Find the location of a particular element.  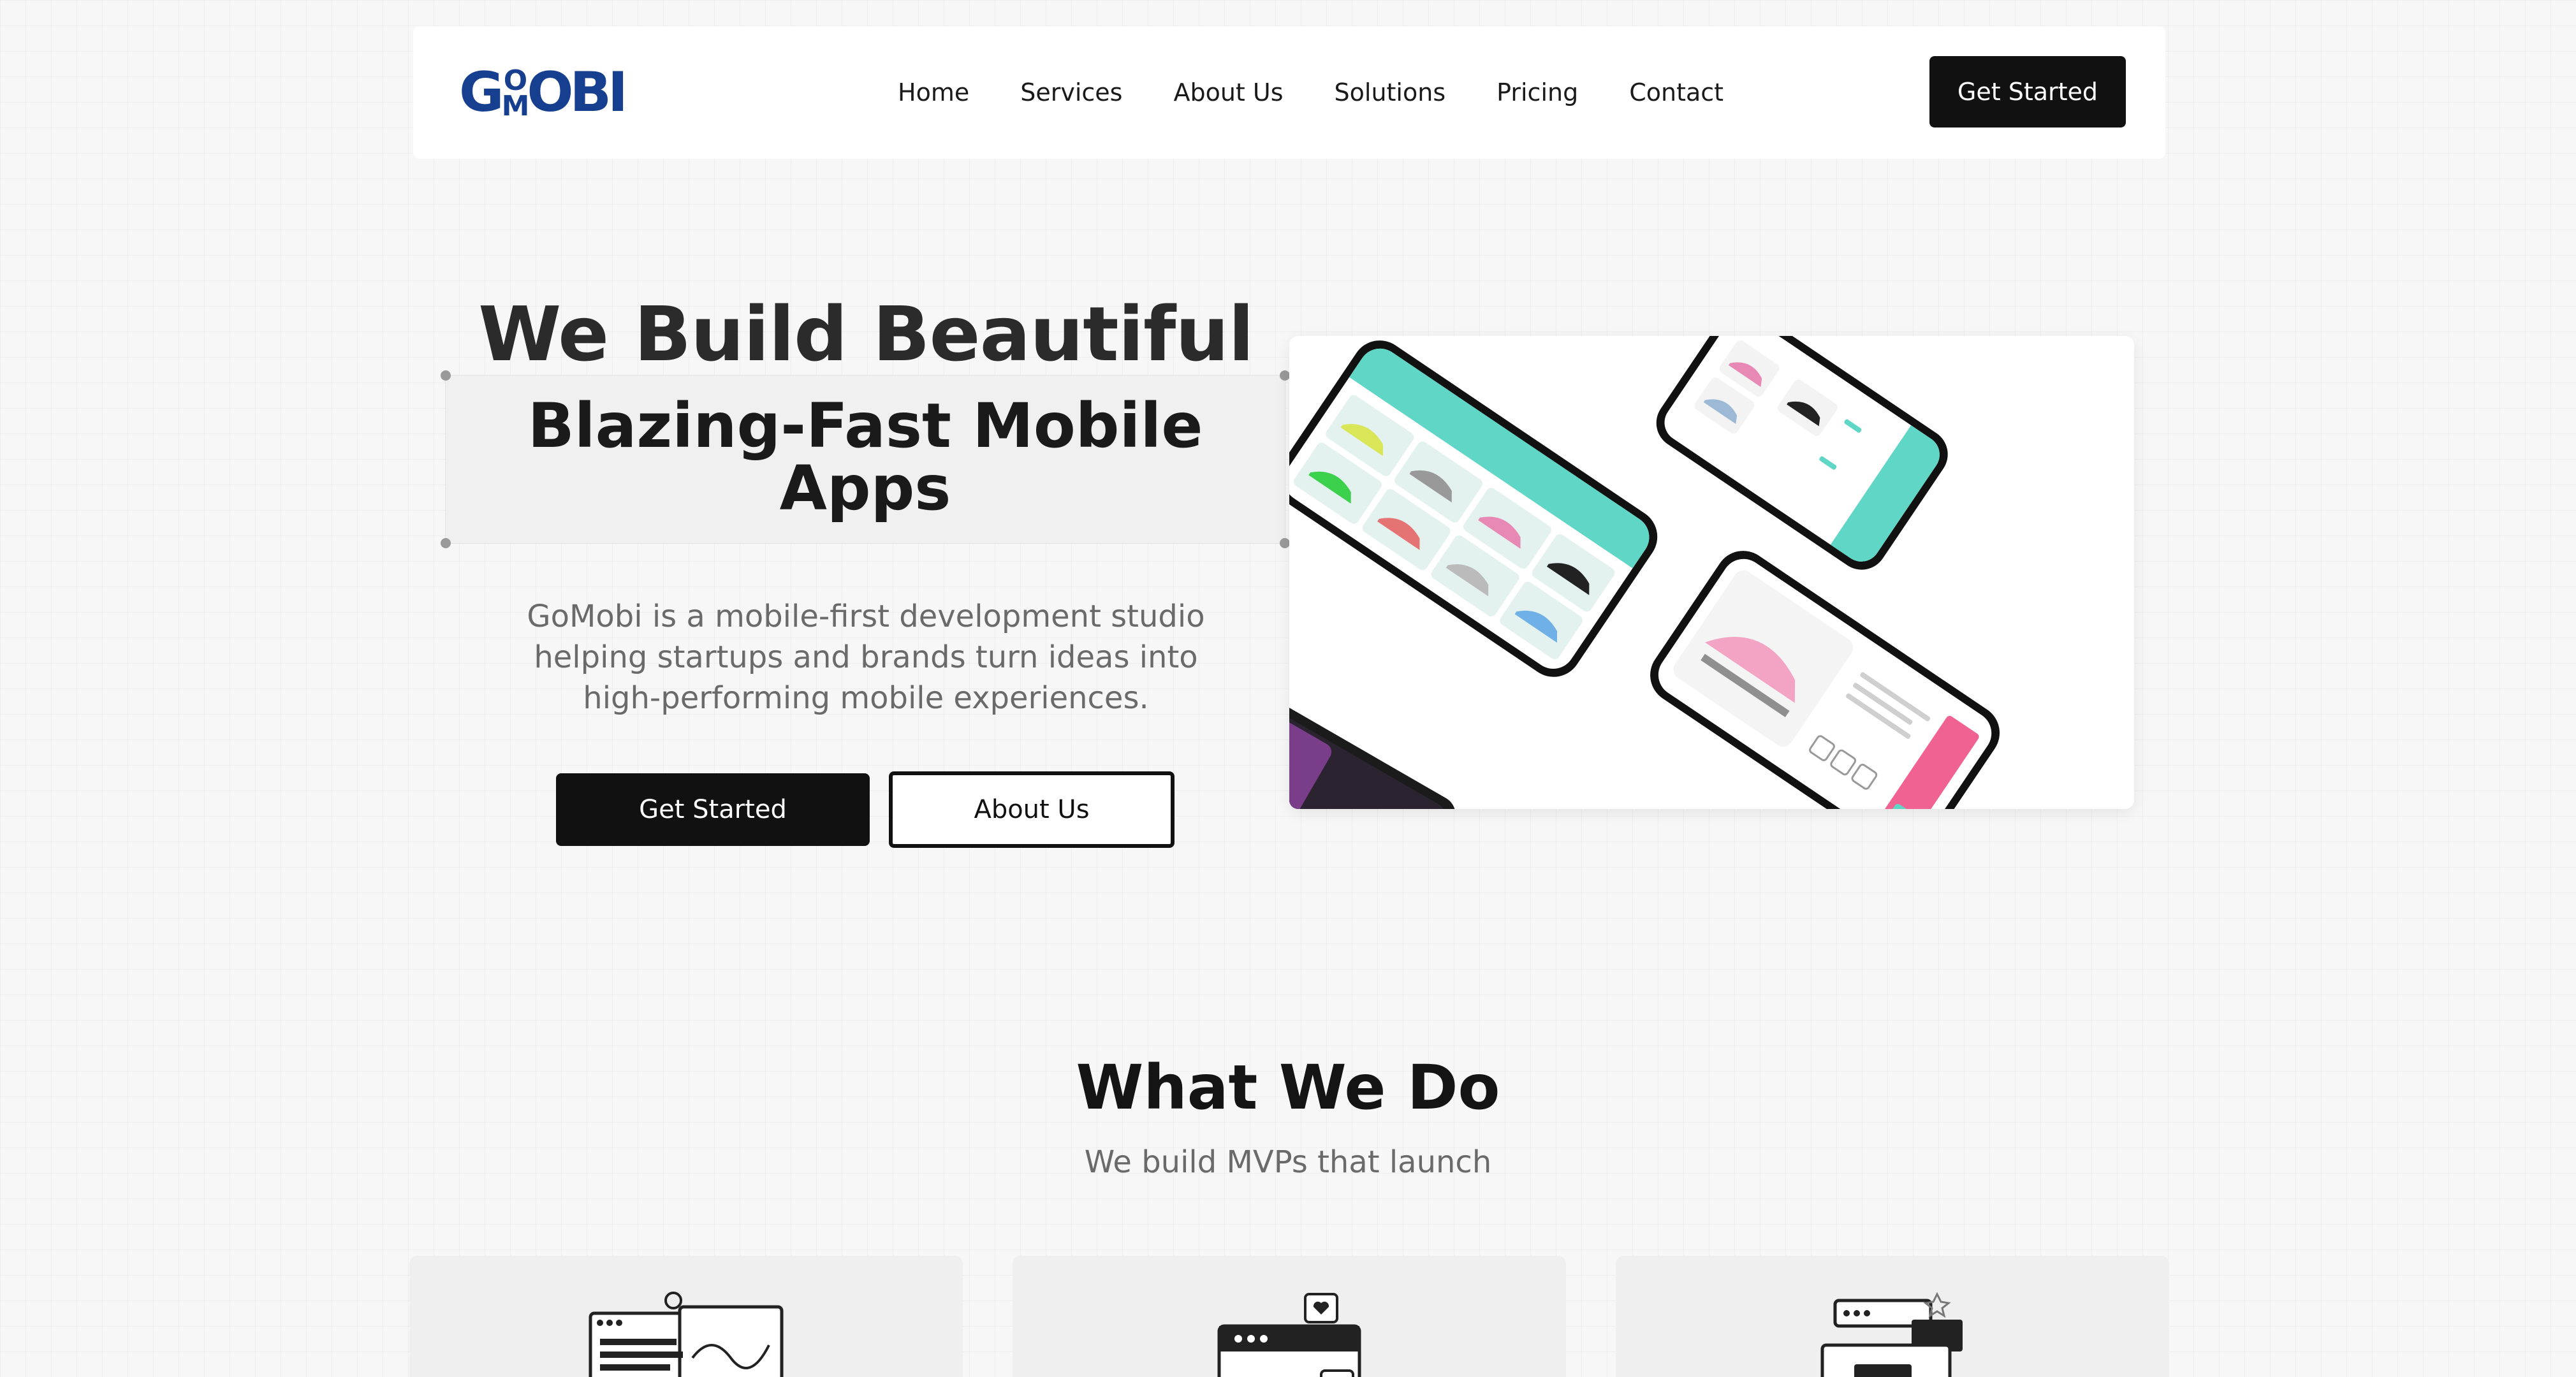

hero-get-started-button: Get Started is located at coordinates (713, 809).